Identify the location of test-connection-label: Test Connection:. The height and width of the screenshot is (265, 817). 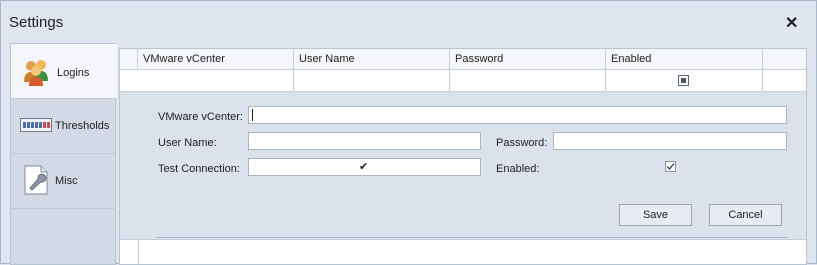
(199, 169).